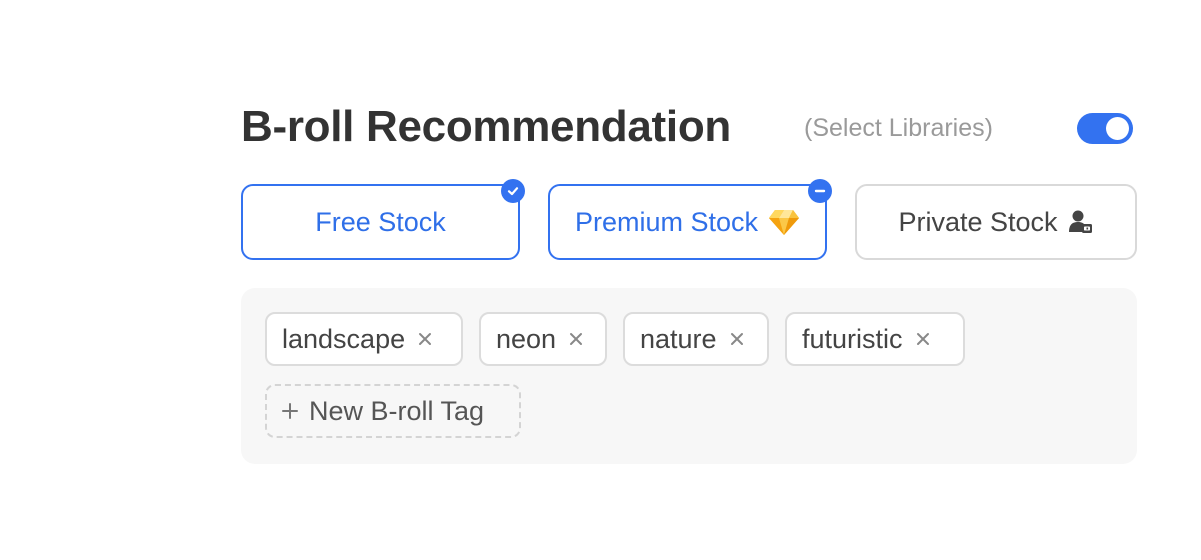 The image size is (1201, 560). I want to click on diamond-icon, so click(784, 222).